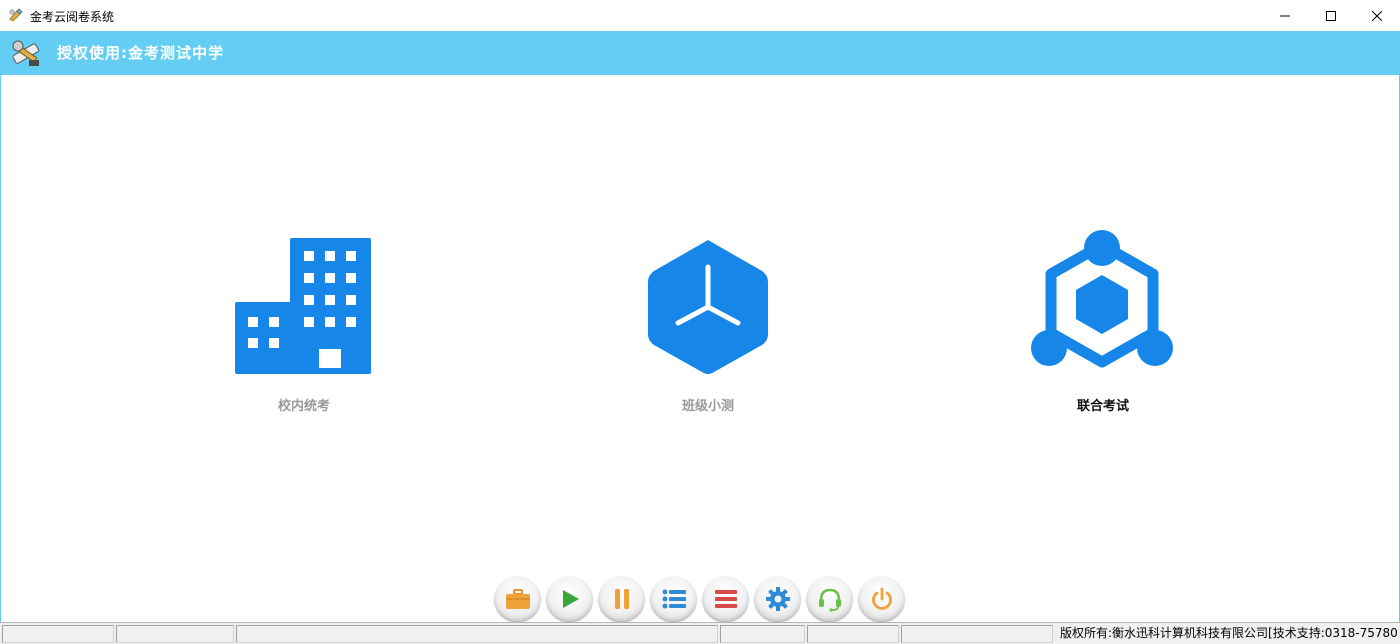 The image size is (1400, 644). I want to click on settings-button, so click(777, 599).